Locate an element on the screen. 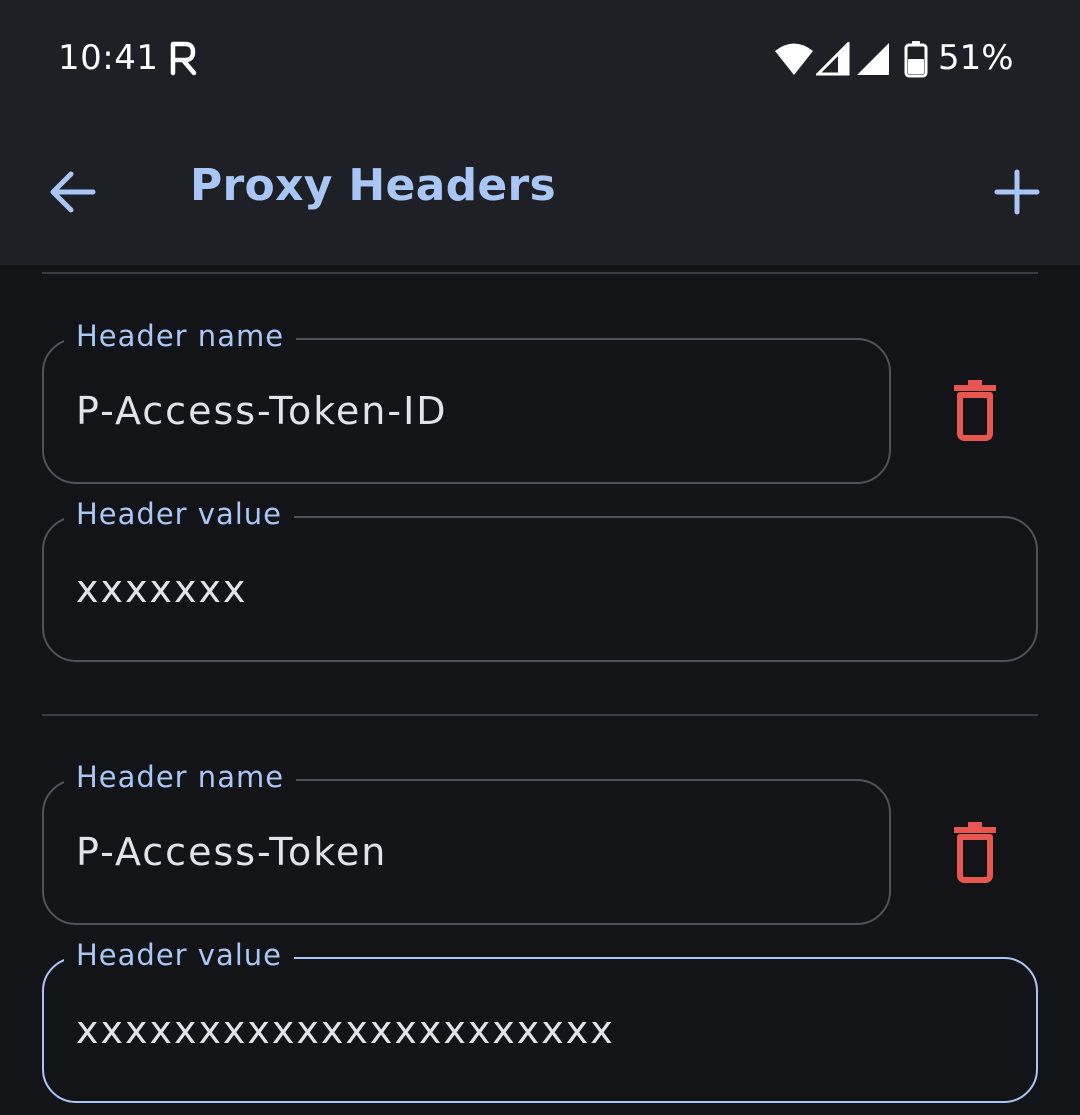  header-value-field: Header value xxxxxxx is located at coordinates (540, 578).